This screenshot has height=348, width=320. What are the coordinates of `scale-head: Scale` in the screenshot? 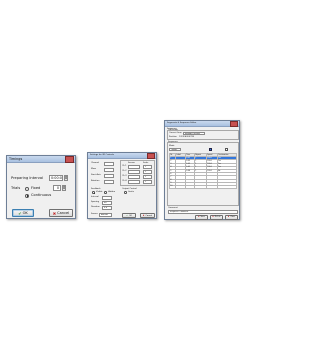 It's located at (146, 162).